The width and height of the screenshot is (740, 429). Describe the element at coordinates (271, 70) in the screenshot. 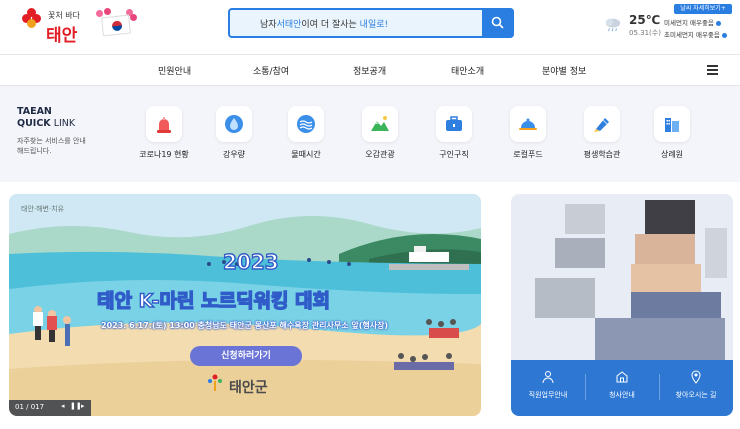

I see `nav-item-participation: 소통/참여` at that location.